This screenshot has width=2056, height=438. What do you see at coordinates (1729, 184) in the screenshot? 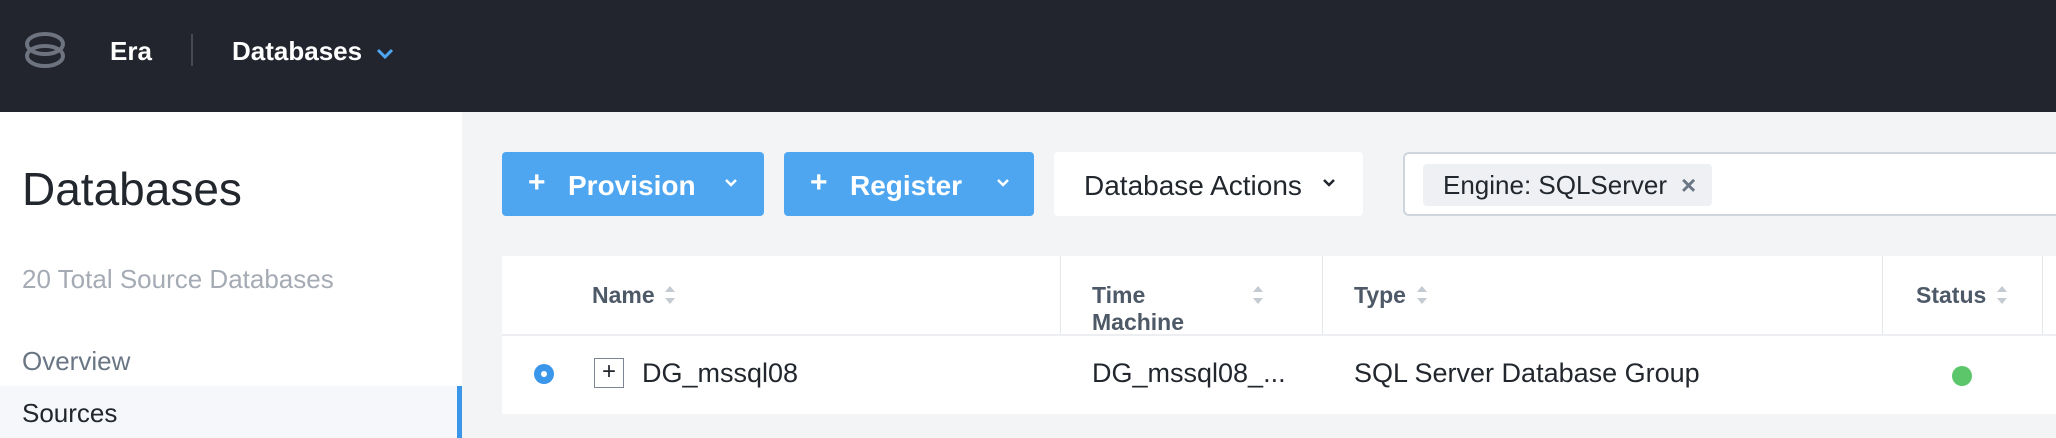
I see `filter-search-input: Engine: SQLServer ×` at bounding box center [1729, 184].